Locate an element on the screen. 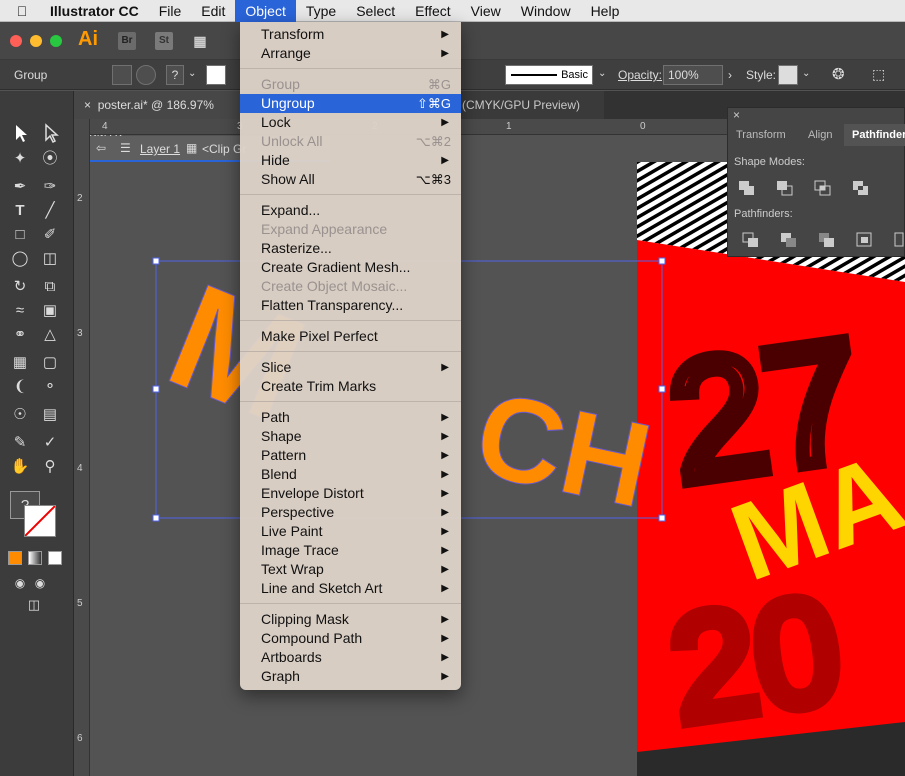 This screenshot has width=905, height=776. merge-icon is located at coordinates (827, 240).